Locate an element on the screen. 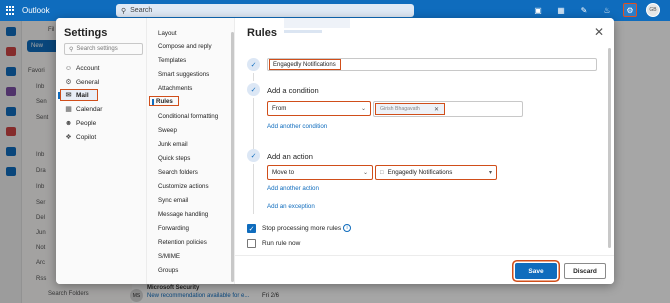 This screenshot has height=303, width=670. subsetting-quick-steps: Quick steps is located at coordinates (174, 158).